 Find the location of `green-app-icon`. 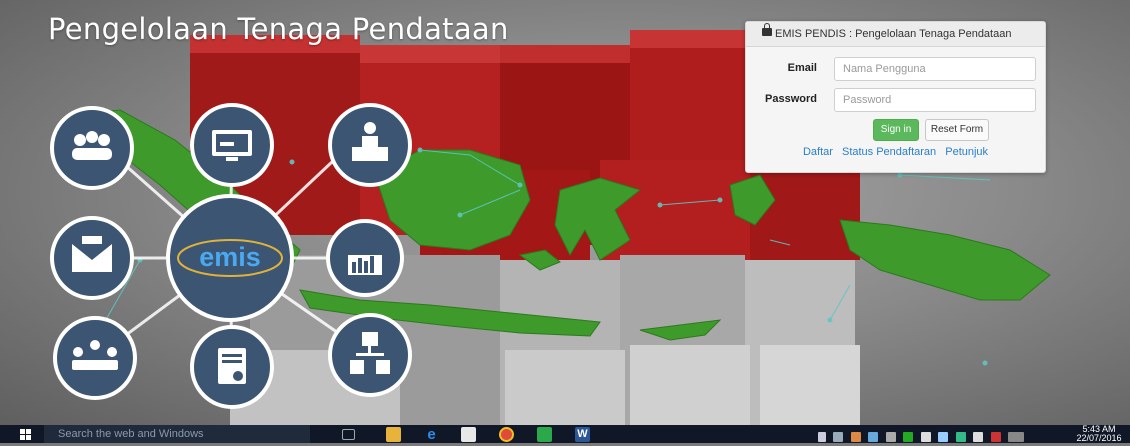

green-app-icon is located at coordinates (544, 434).